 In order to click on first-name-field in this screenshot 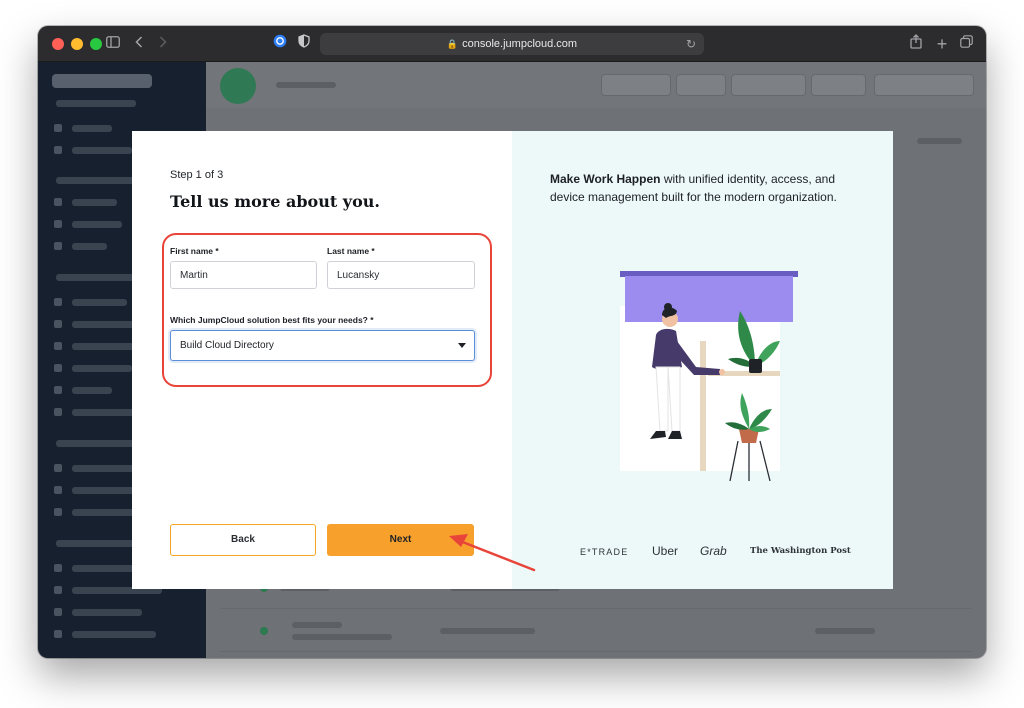, I will do `click(243, 275)`.